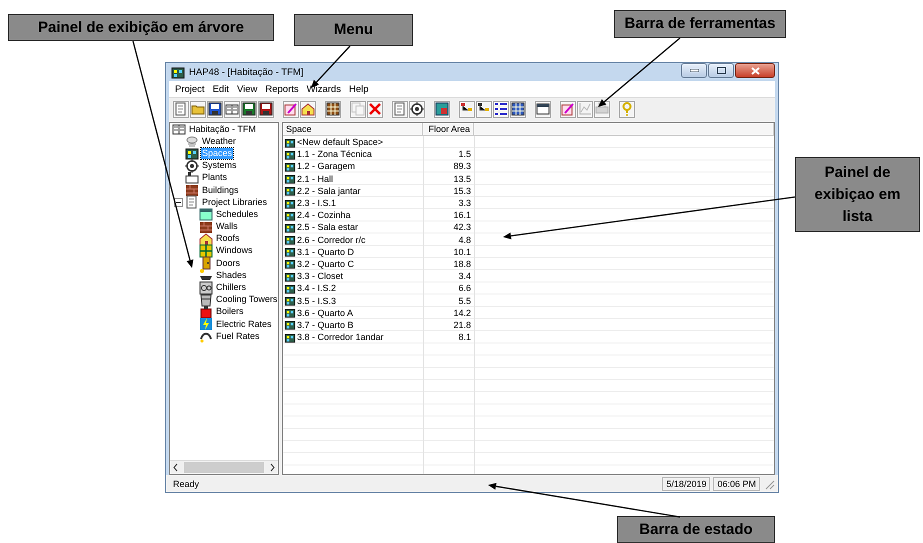  Describe the element at coordinates (244, 324) in the screenshot. I see `tree-item: Electric Rates` at that location.